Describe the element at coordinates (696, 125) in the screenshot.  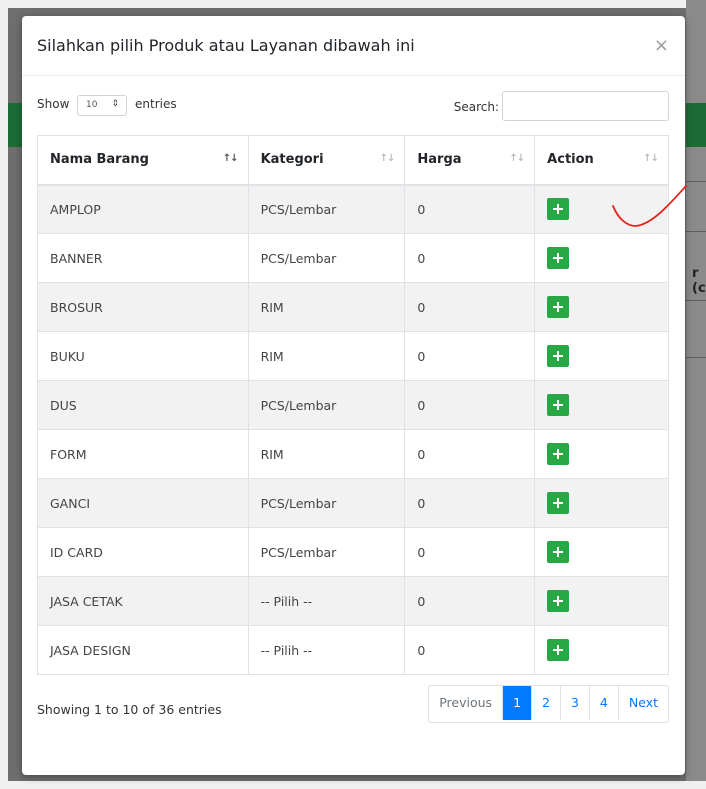
I see `background-header-bar` at that location.